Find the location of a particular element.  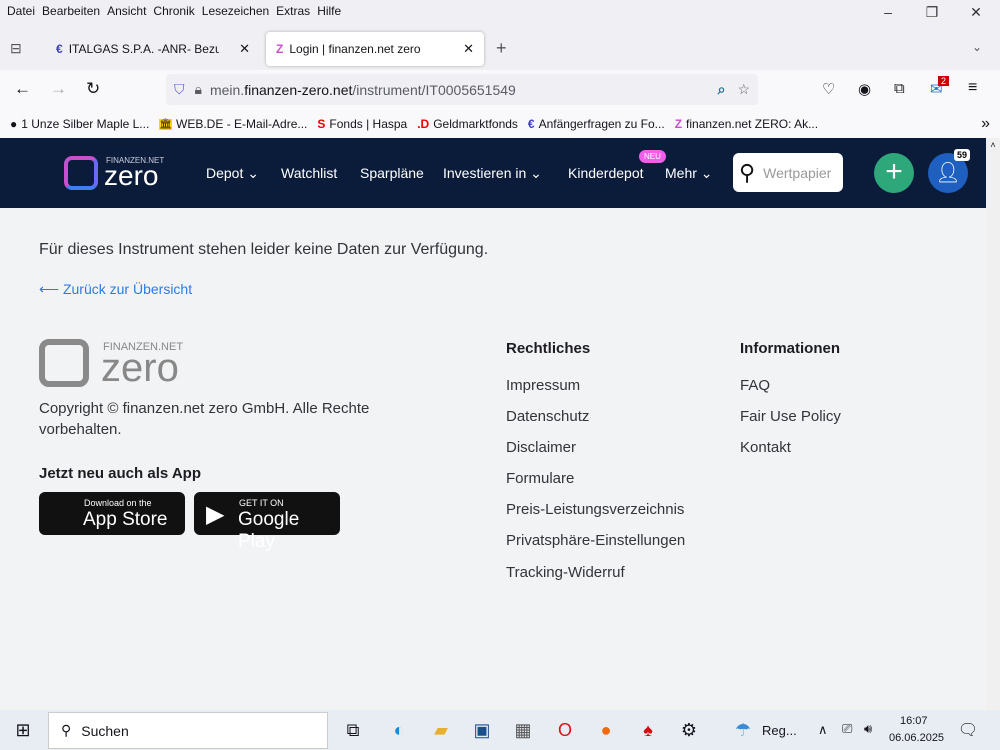

extensions-icon: ⧉ is located at coordinates (899, 88).